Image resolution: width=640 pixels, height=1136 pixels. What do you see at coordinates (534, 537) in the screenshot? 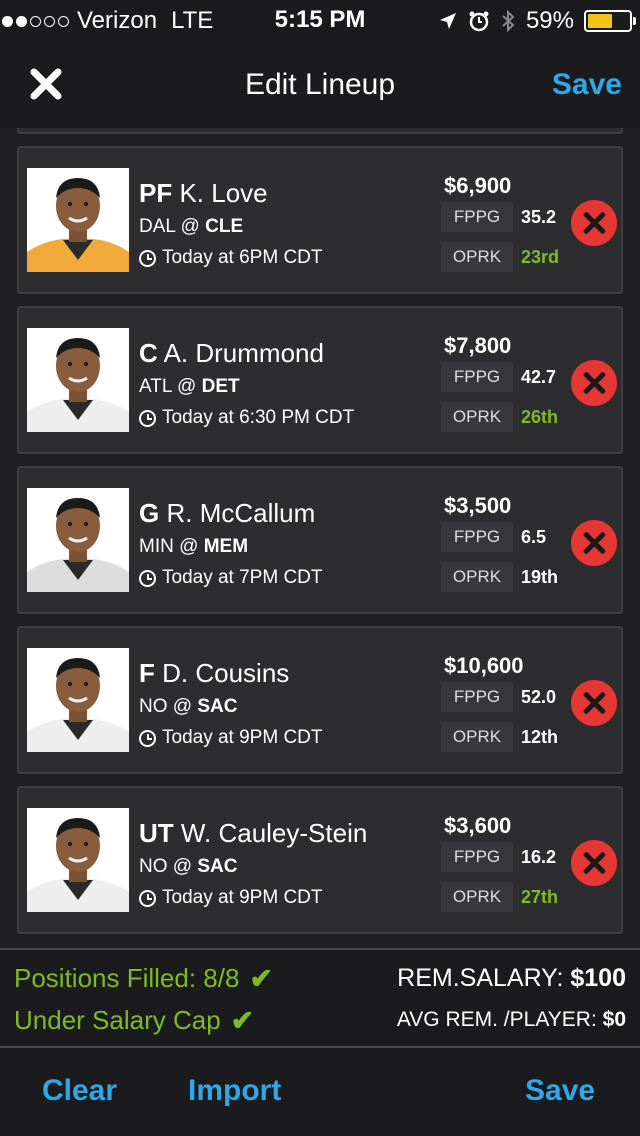
I see `fppg-value: 6.5` at bounding box center [534, 537].